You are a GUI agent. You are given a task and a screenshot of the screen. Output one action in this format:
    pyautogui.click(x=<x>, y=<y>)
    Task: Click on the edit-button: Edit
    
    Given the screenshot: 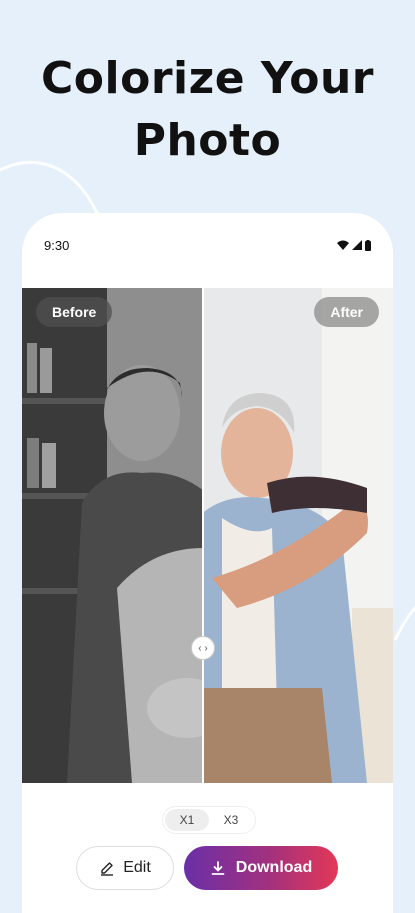 What is the action you would take?
    pyautogui.click(x=125, y=868)
    